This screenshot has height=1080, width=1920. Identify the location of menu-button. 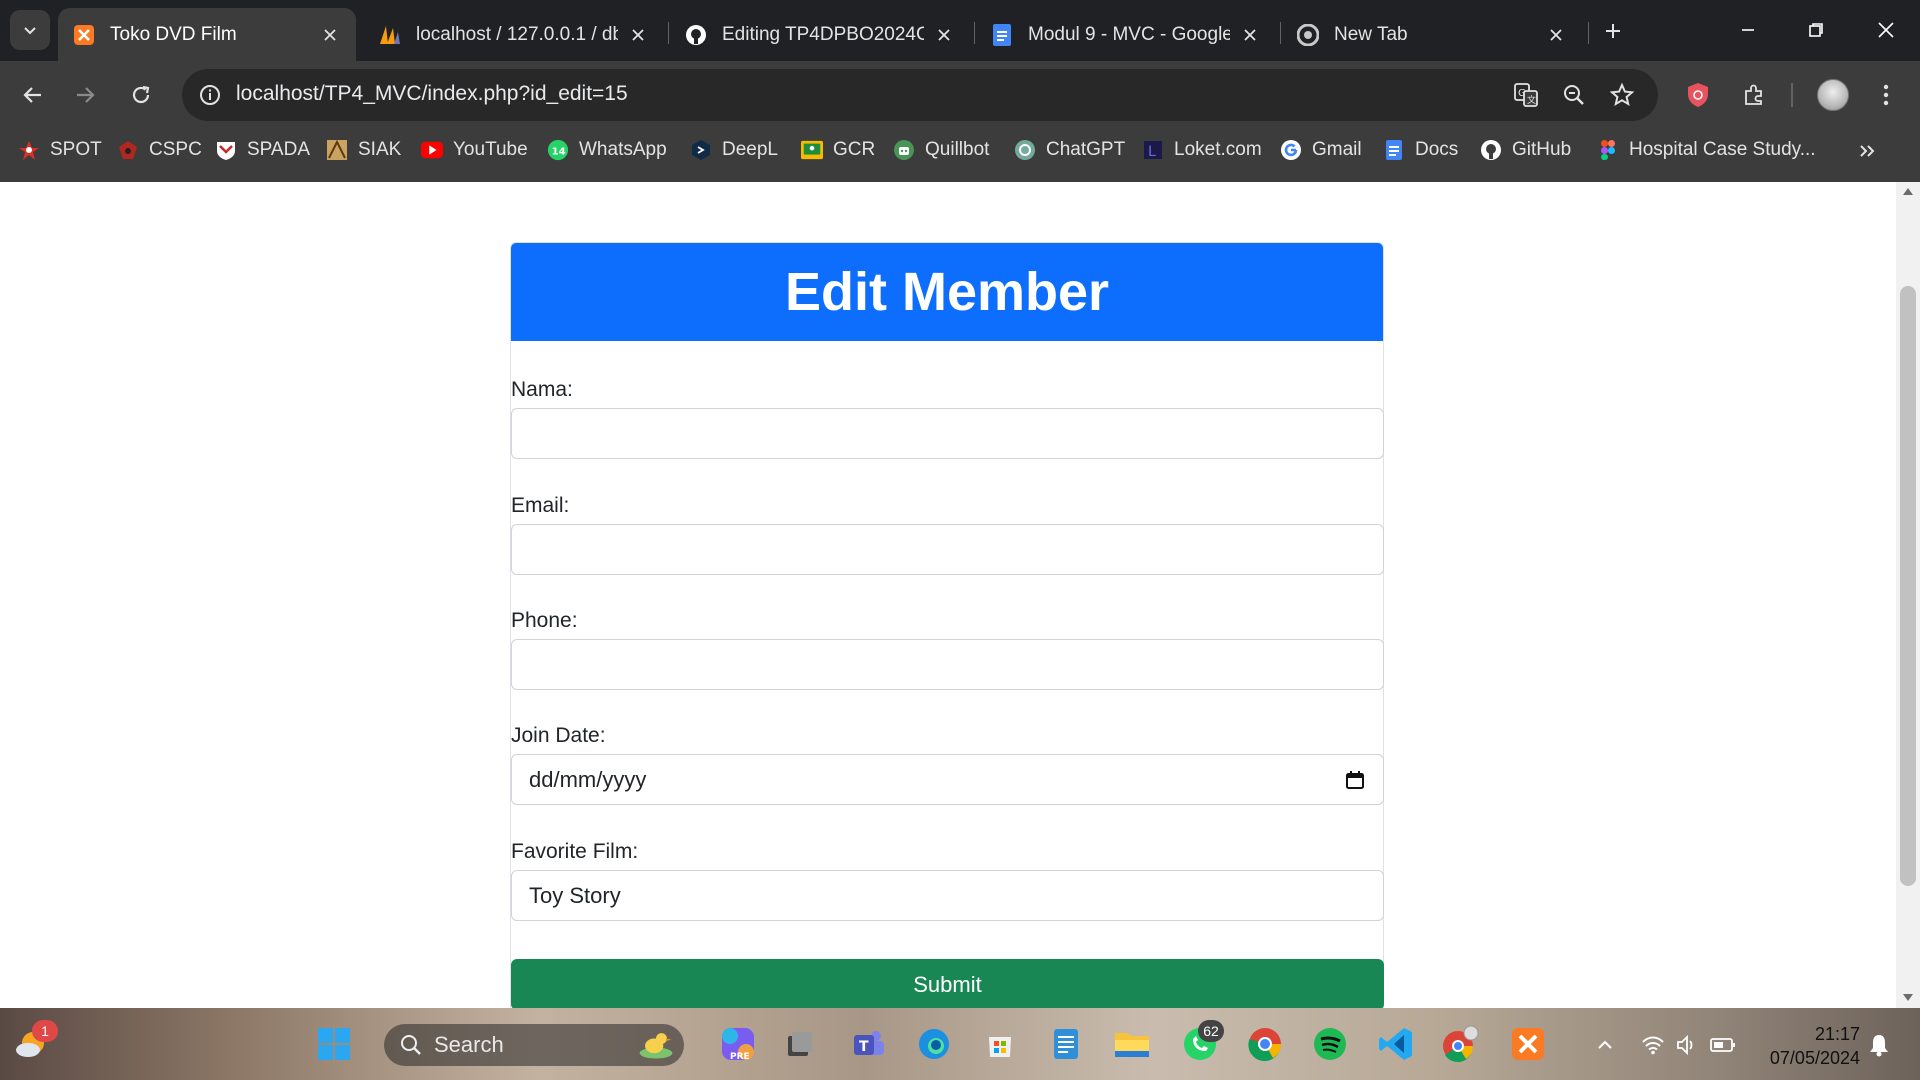
(1886, 95).